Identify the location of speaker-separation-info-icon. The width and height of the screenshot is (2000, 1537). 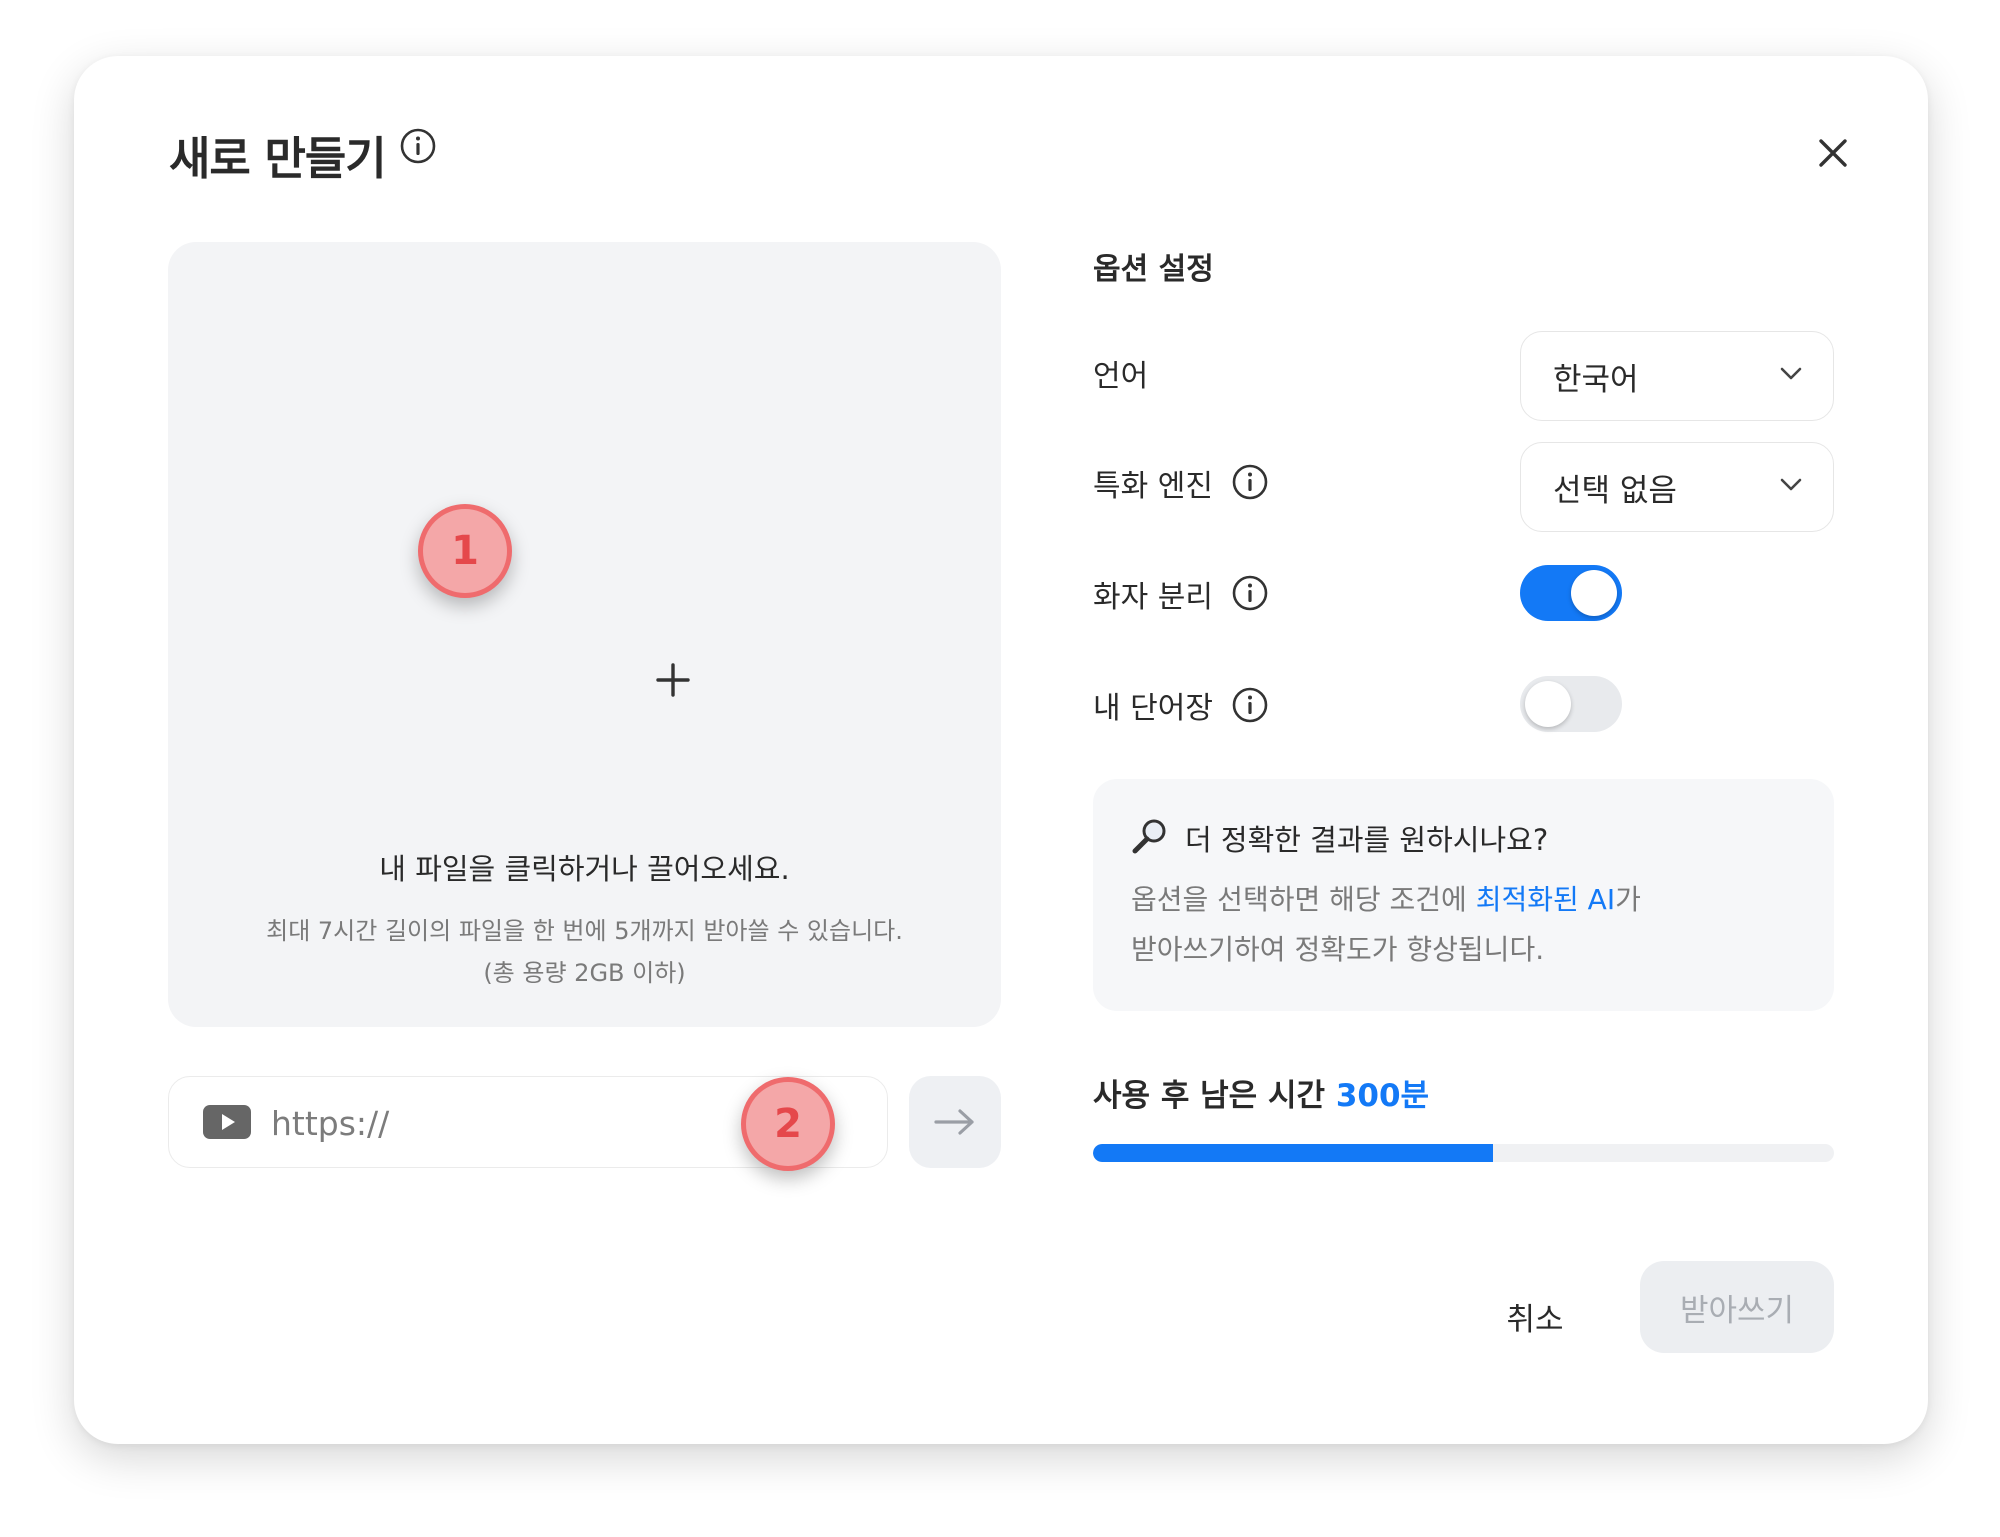
(1250, 593).